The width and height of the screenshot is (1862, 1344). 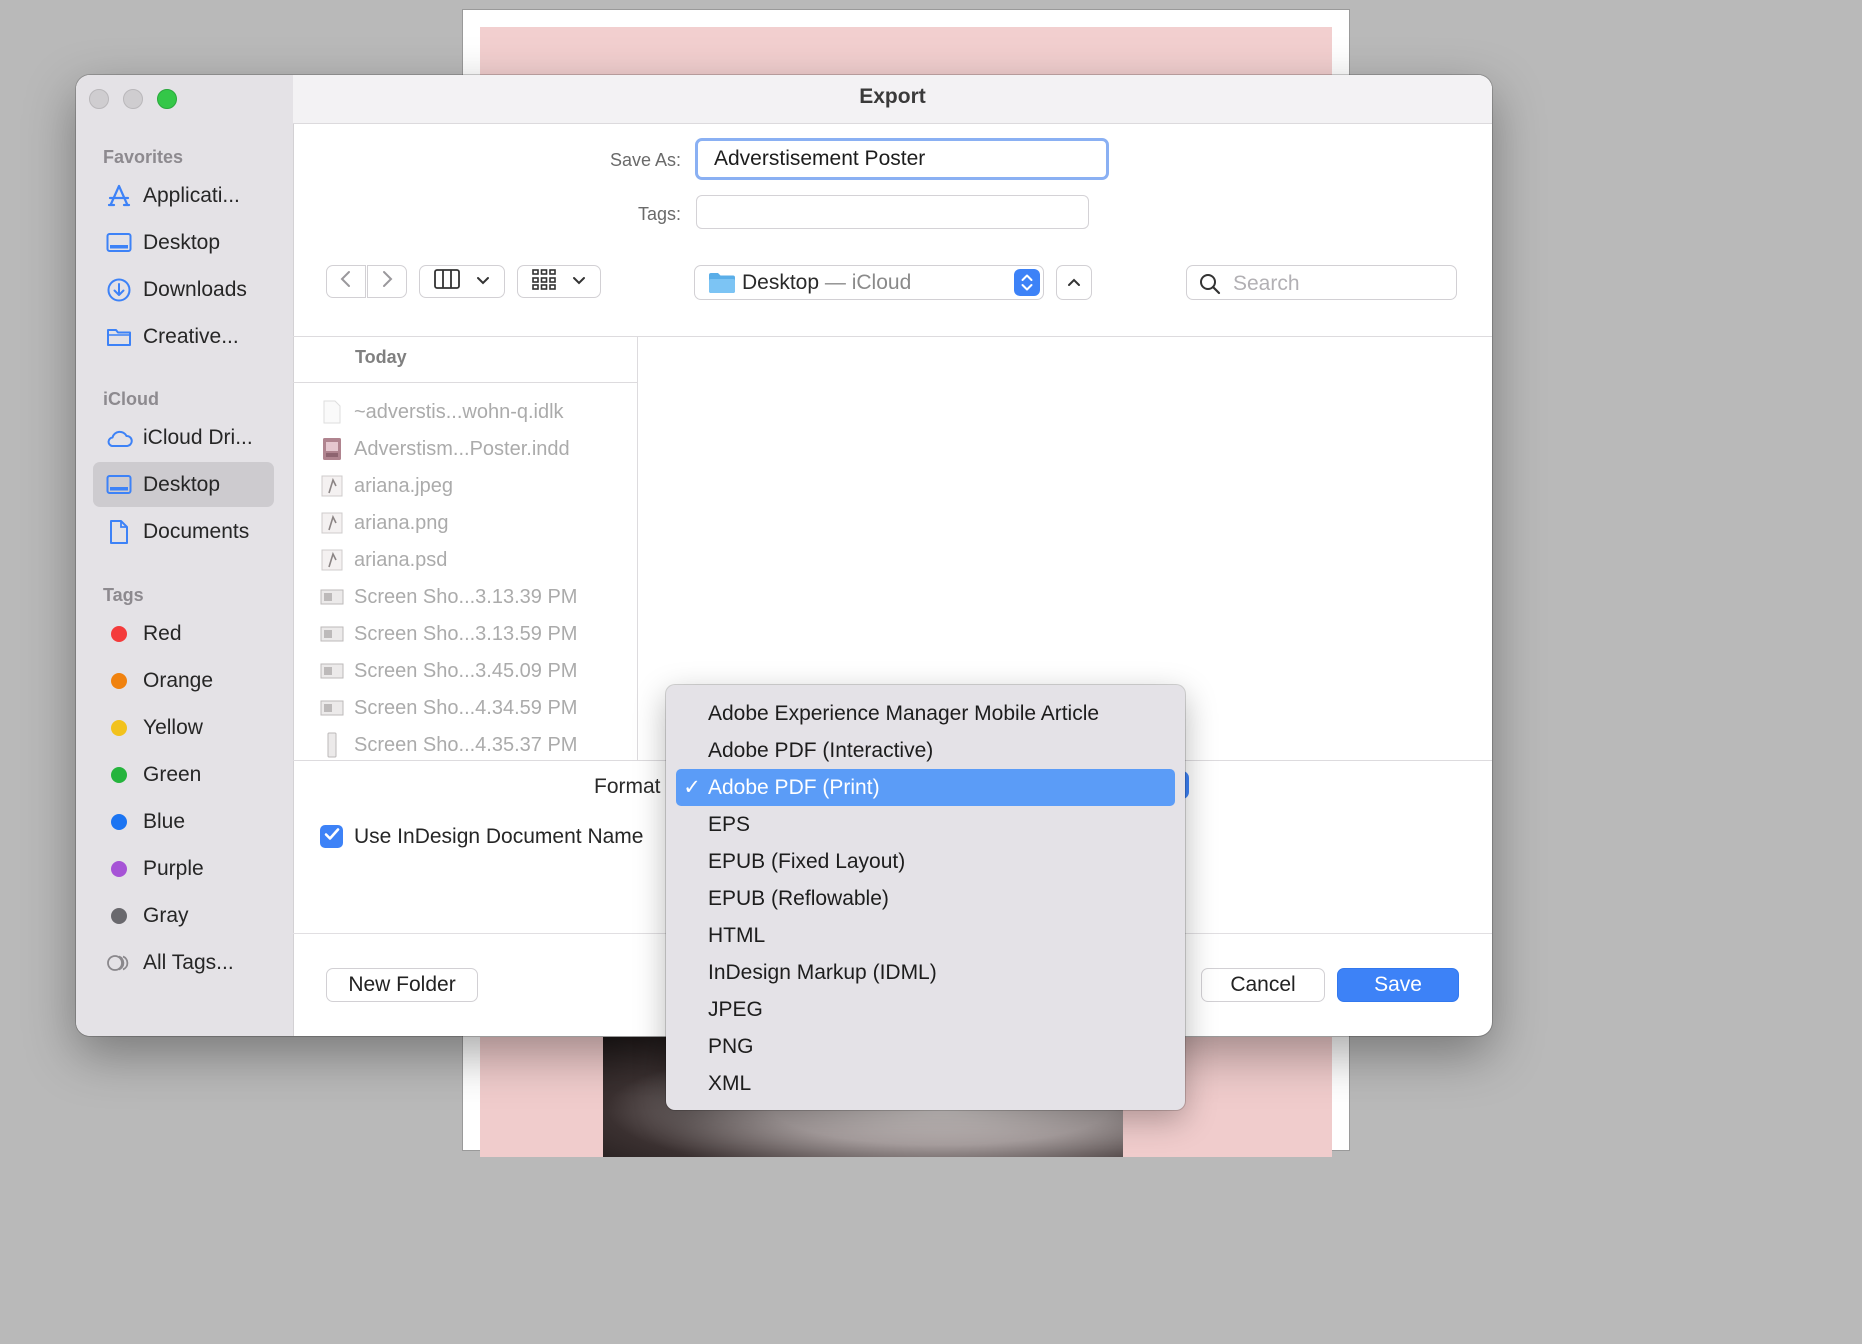 What do you see at coordinates (173, 868) in the screenshot?
I see `sidebar-item-label: Purple` at bounding box center [173, 868].